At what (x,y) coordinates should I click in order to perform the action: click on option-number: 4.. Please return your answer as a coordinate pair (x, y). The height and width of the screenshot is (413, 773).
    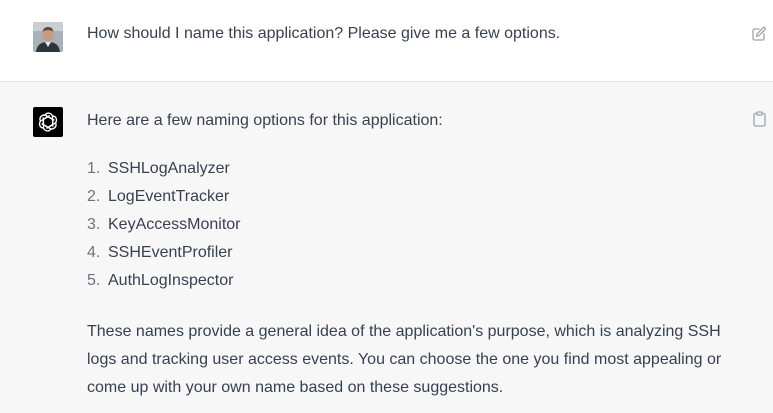
    Looking at the image, I should click on (94, 252).